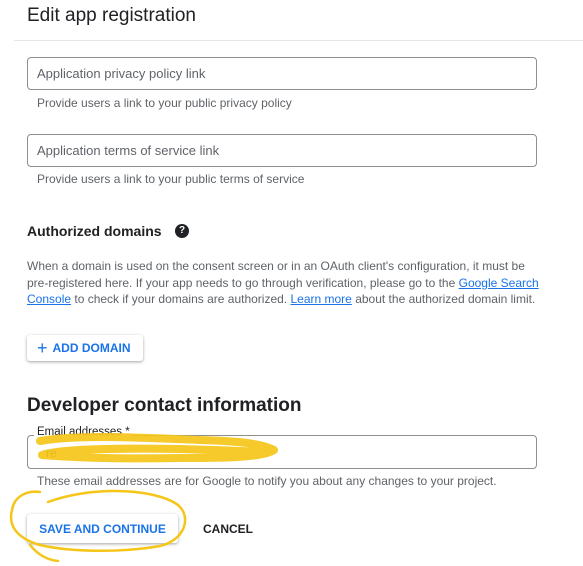 The width and height of the screenshot is (583, 566). I want to click on header-divider, so click(298, 40).